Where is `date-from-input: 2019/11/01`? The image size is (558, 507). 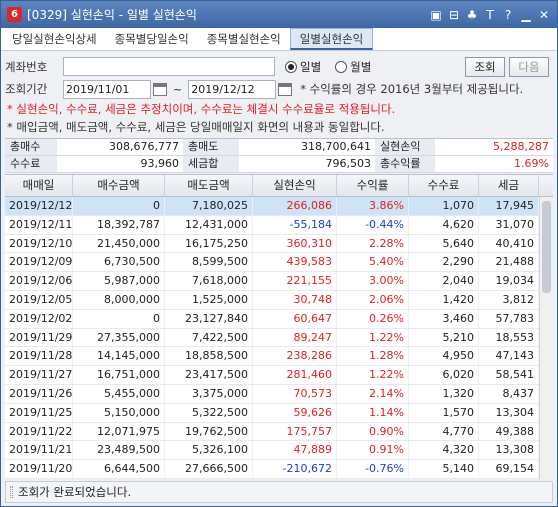
date-from-input: 2019/11/01 is located at coordinates (107, 89).